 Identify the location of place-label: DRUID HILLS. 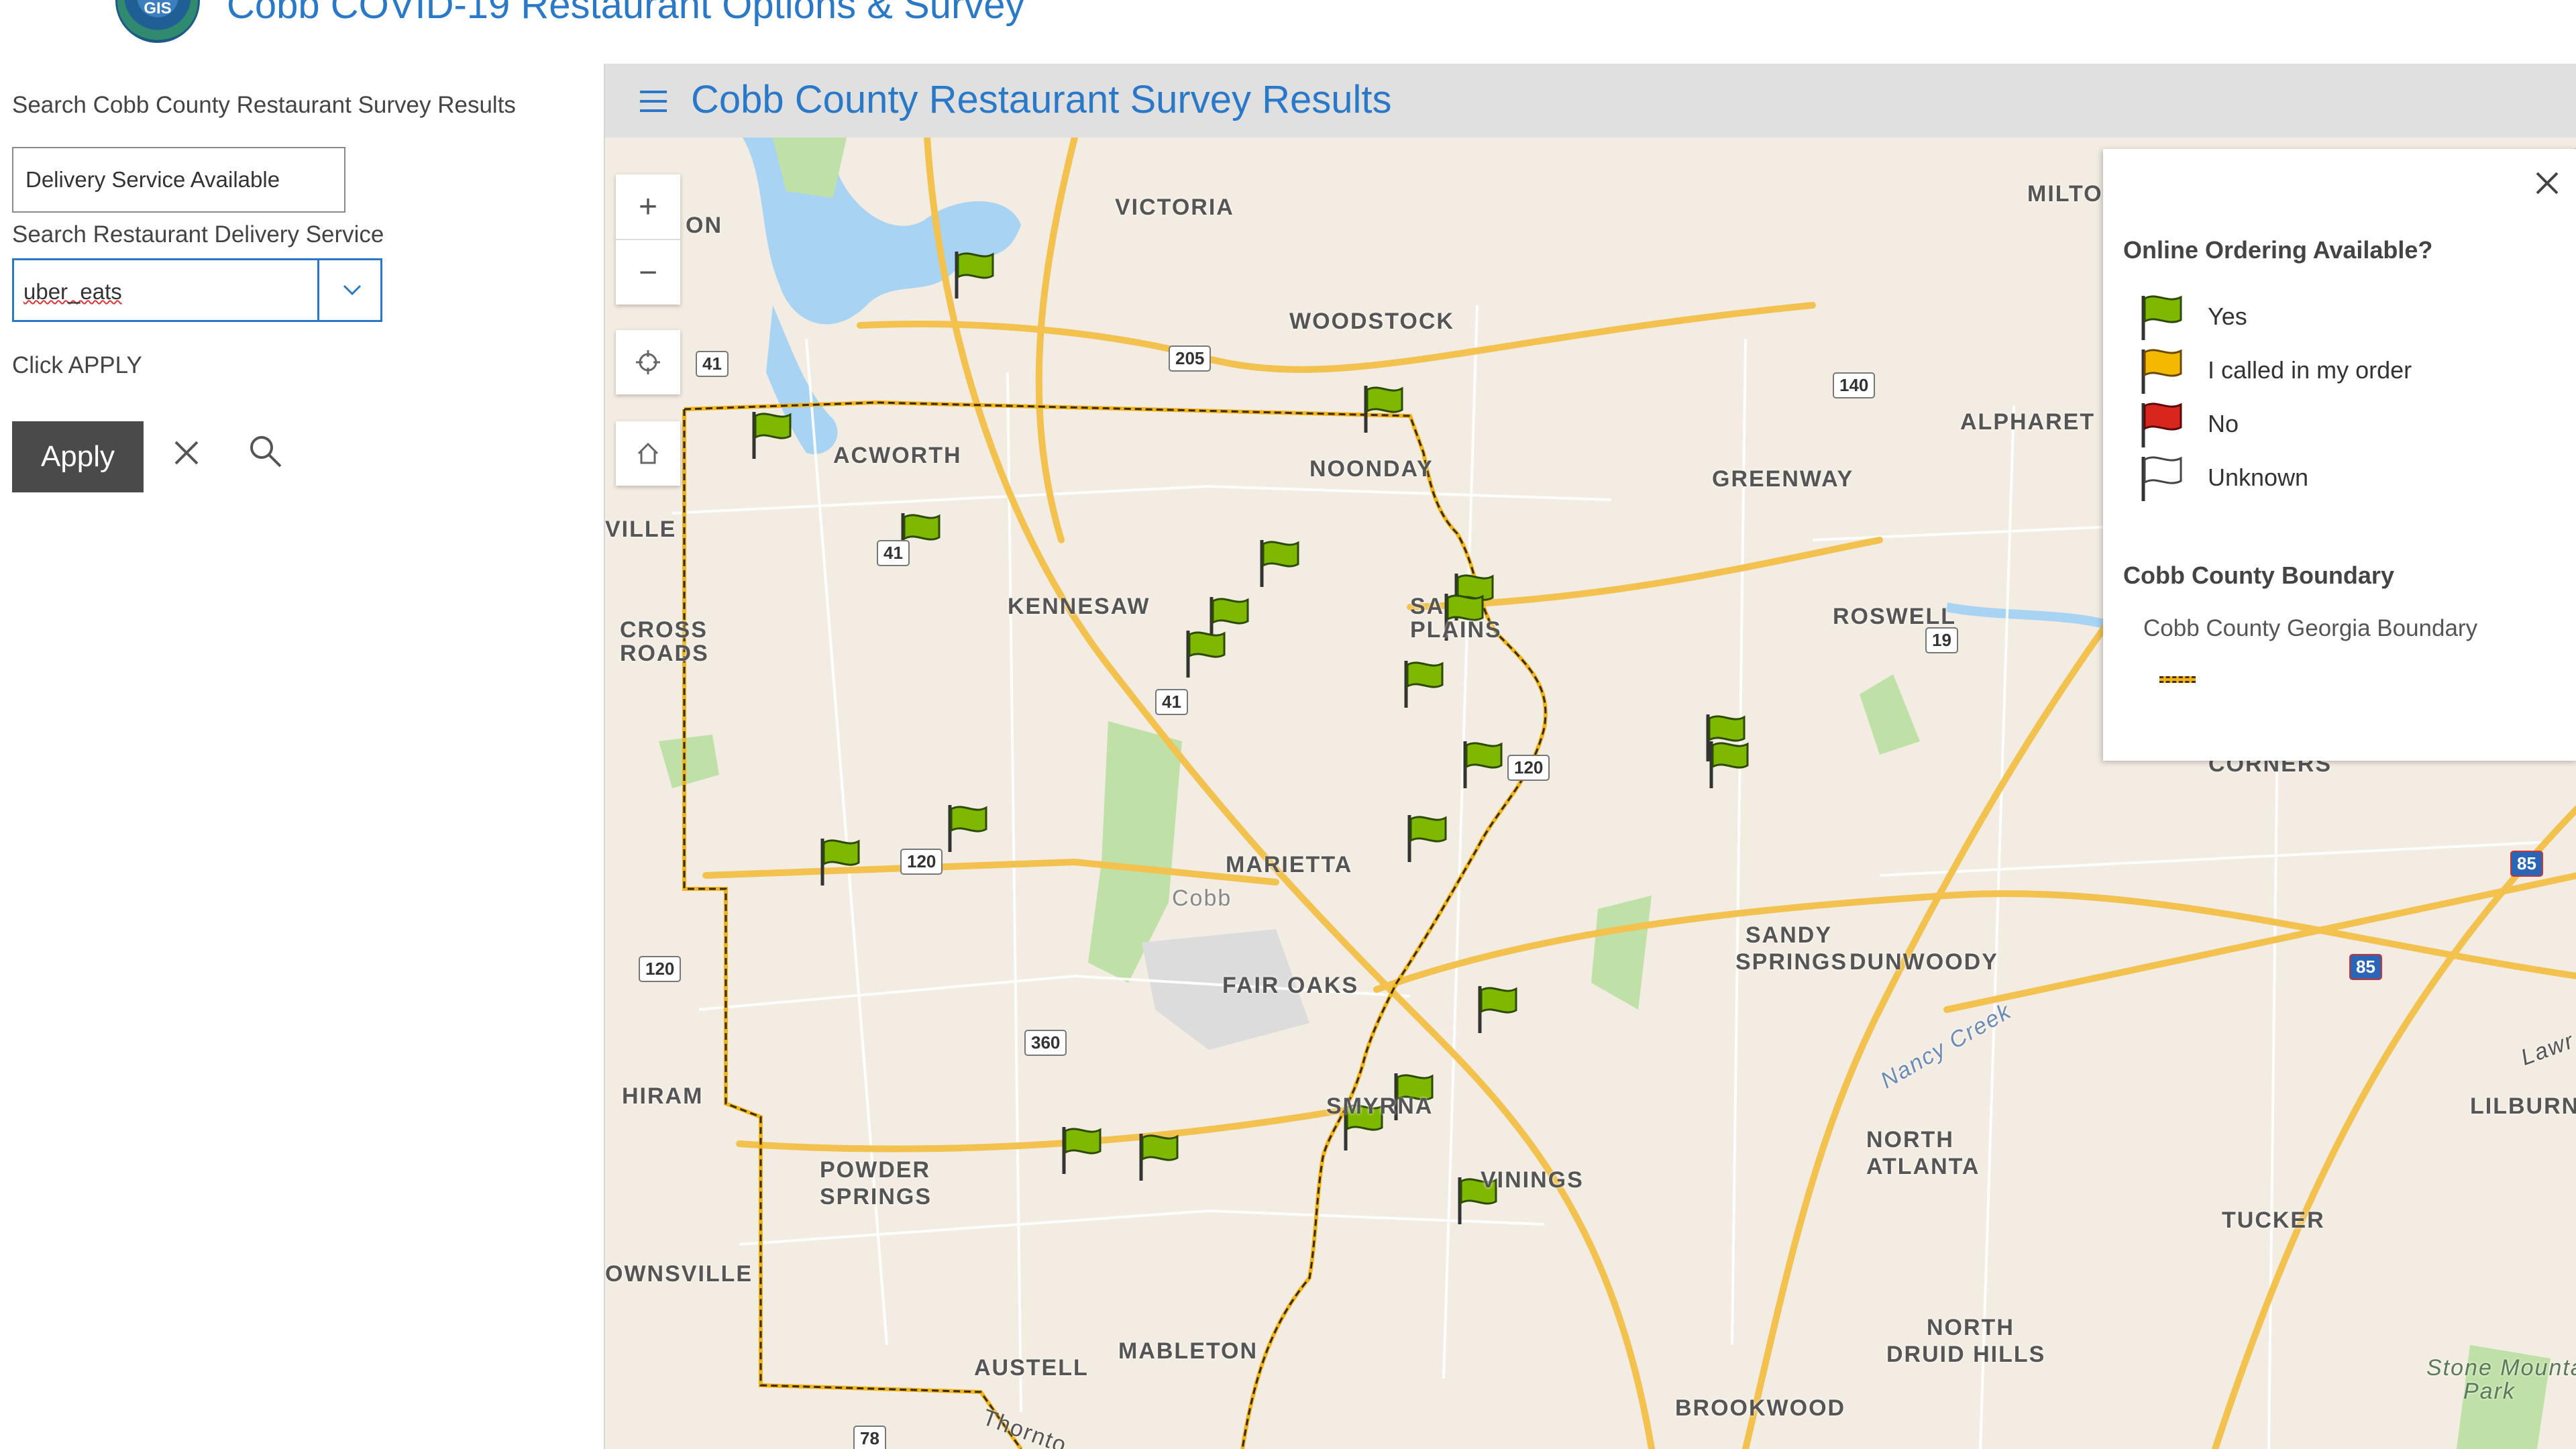
(1966, 1354).